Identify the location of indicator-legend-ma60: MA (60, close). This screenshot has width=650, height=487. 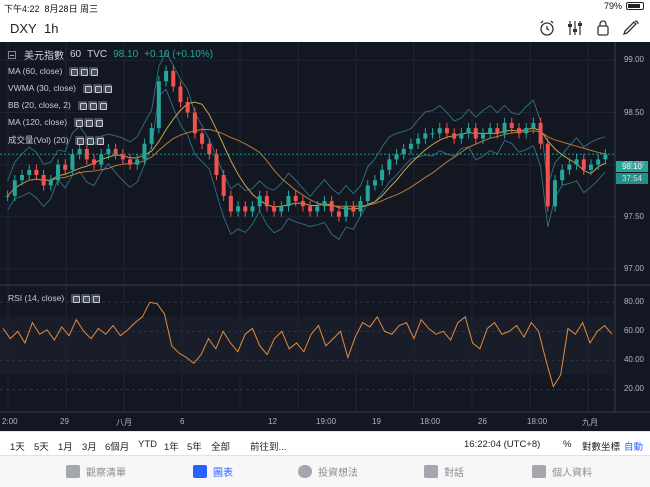
(53, 71).